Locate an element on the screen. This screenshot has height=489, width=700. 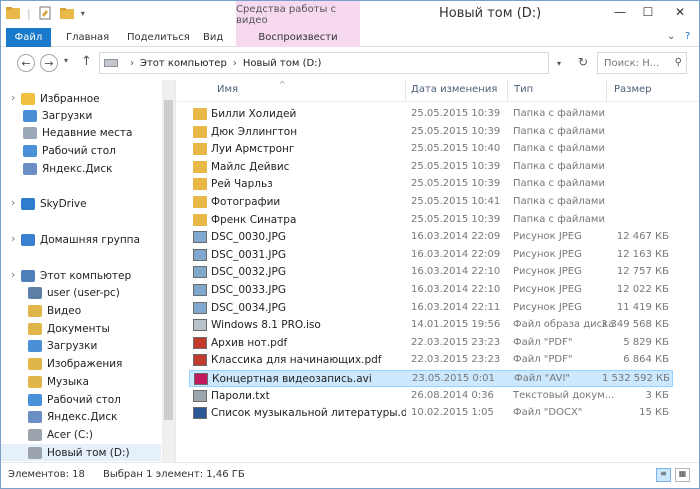
sidebar-item-13: Музыка is located at coordinates (58, 381).